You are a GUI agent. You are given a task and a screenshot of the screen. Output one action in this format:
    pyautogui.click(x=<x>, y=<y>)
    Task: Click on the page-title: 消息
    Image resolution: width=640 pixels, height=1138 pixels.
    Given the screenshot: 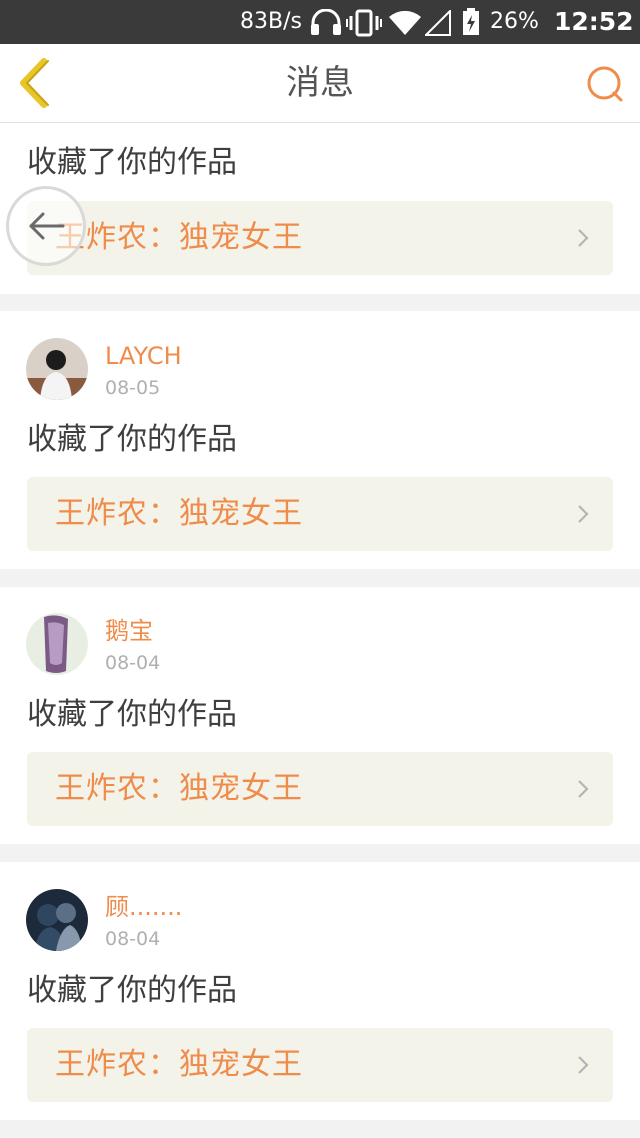 What is the action you would take?
    pyautogui.click(x=320, y=83)
    